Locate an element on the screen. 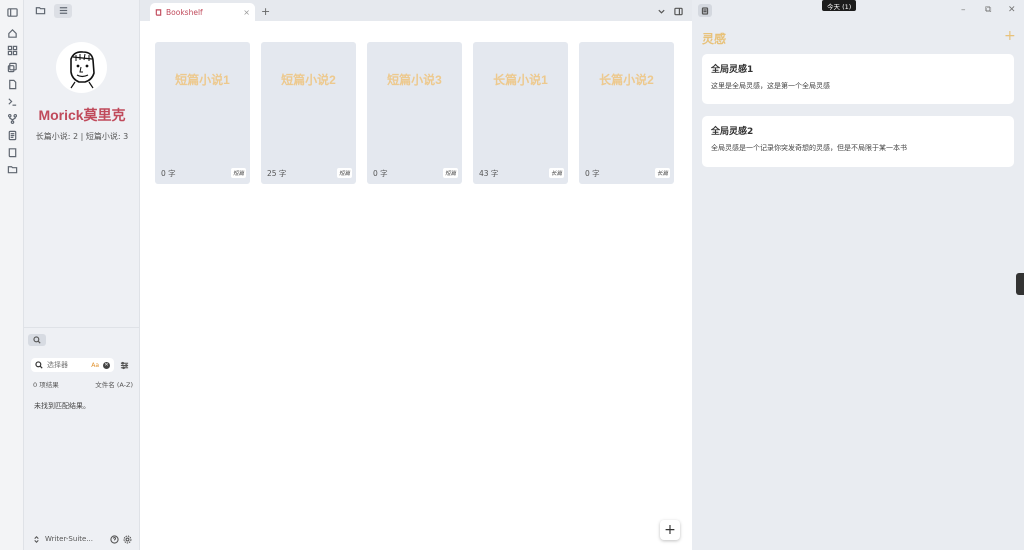 The height and width of the screenshot is (550, 1024). terminal-icon is located at coordinates (12, 101).